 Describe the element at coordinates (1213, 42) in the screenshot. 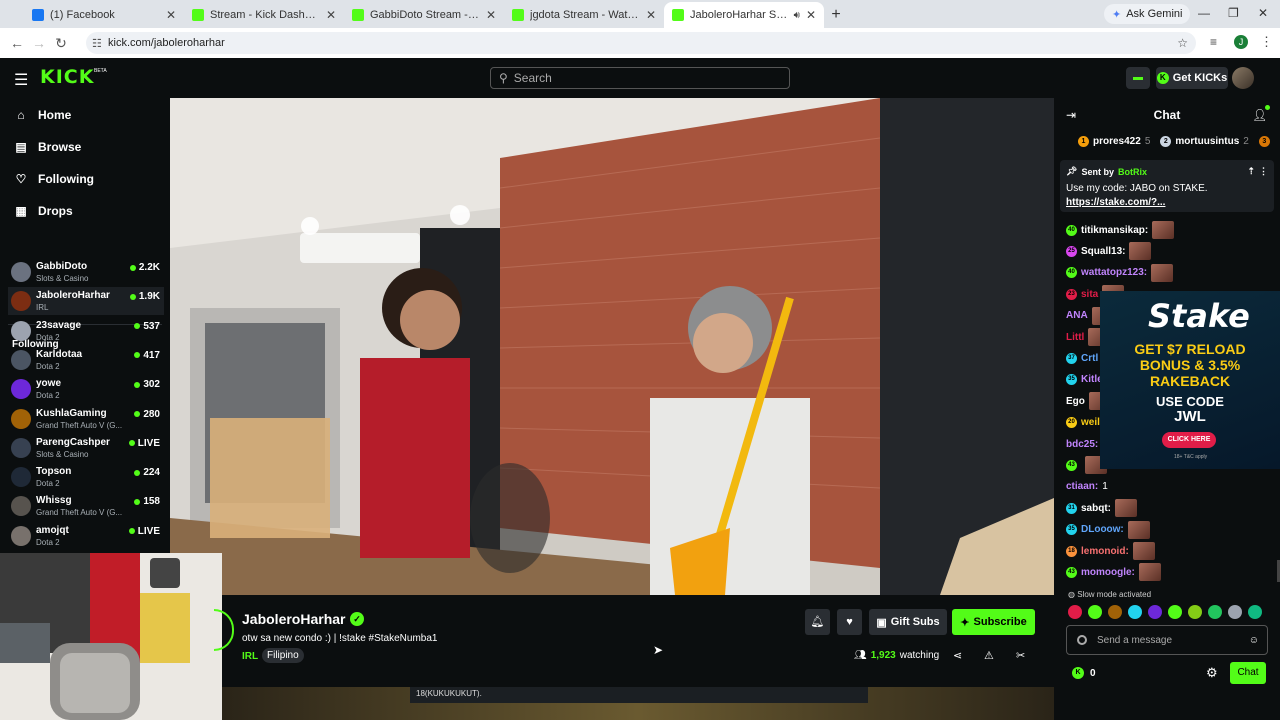

I see `extensions-icon: ≡` at that location.